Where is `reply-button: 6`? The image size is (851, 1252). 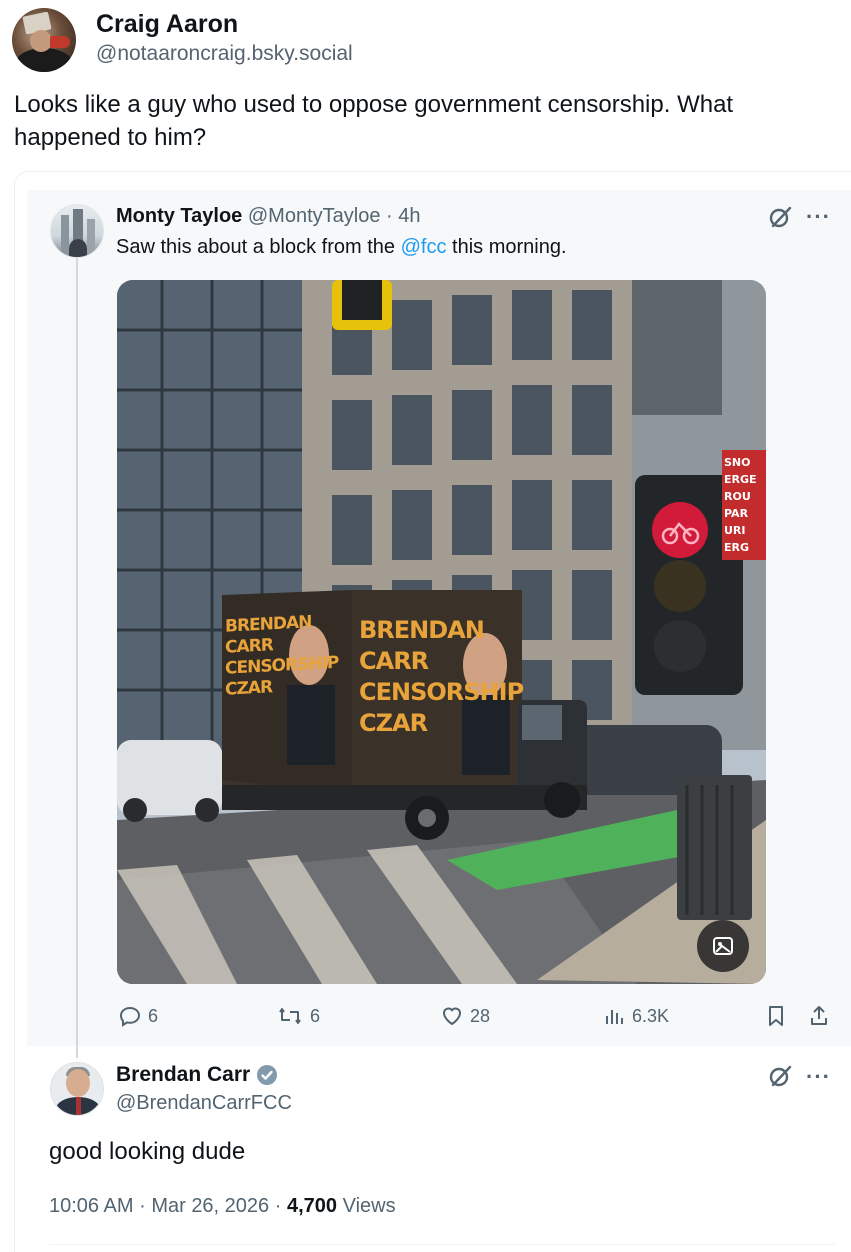
reply-button: 6 is located at coordinates (138, 1016).